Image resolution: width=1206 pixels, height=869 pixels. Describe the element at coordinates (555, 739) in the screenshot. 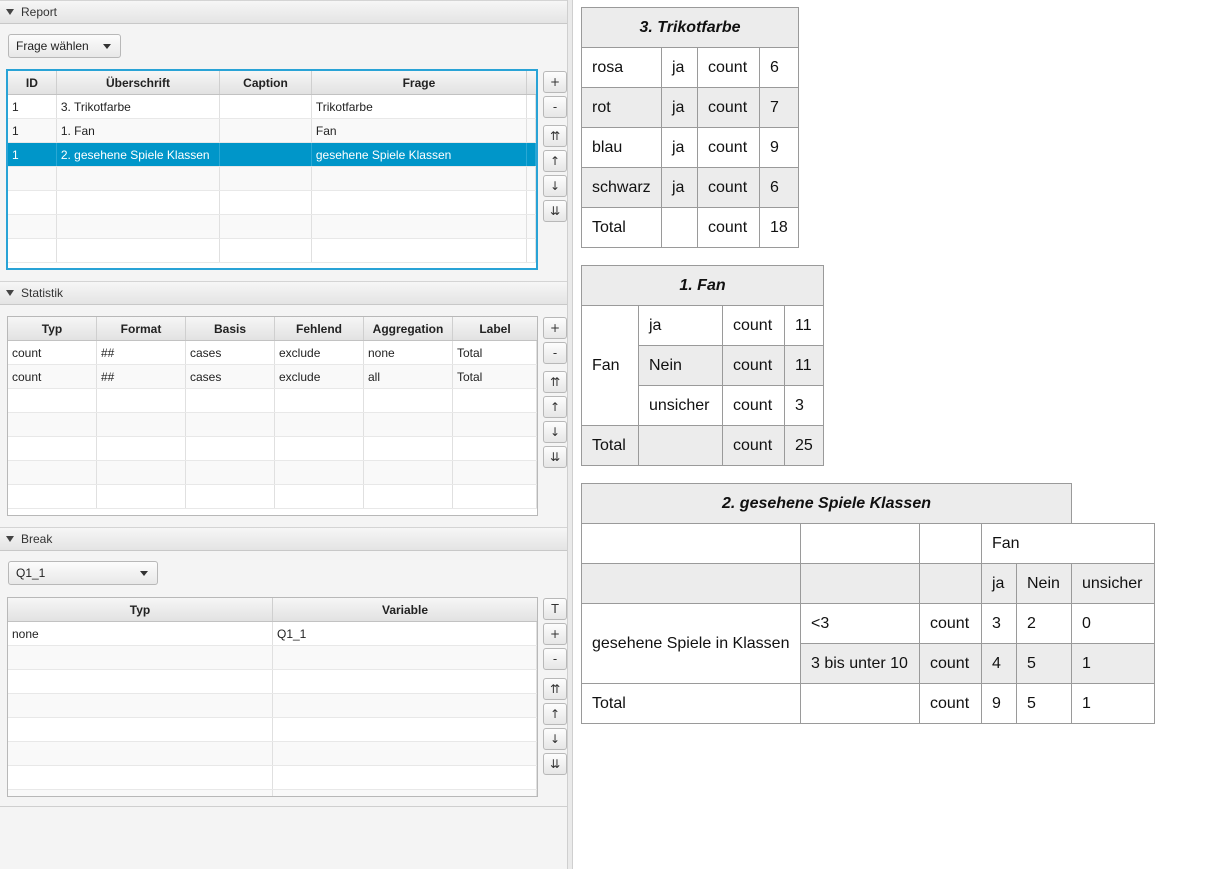

I see `break-move-down-button: ↓` at that location.